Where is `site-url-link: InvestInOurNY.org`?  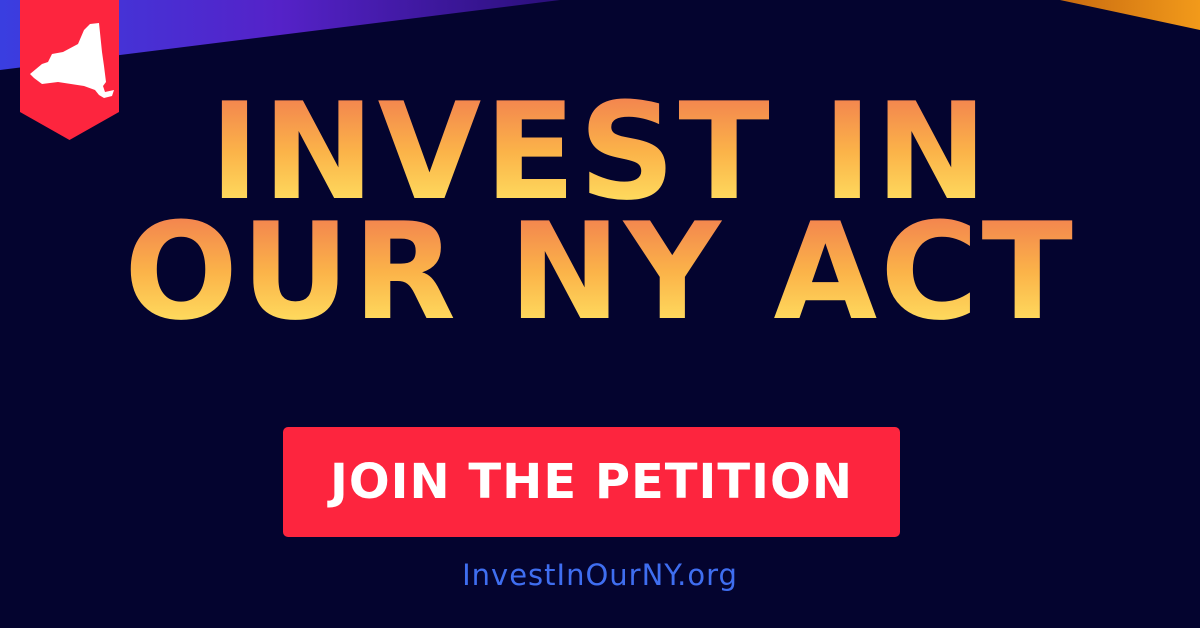
site-url-link: InvestInOurNY.org is located at coordinates (600, 575).